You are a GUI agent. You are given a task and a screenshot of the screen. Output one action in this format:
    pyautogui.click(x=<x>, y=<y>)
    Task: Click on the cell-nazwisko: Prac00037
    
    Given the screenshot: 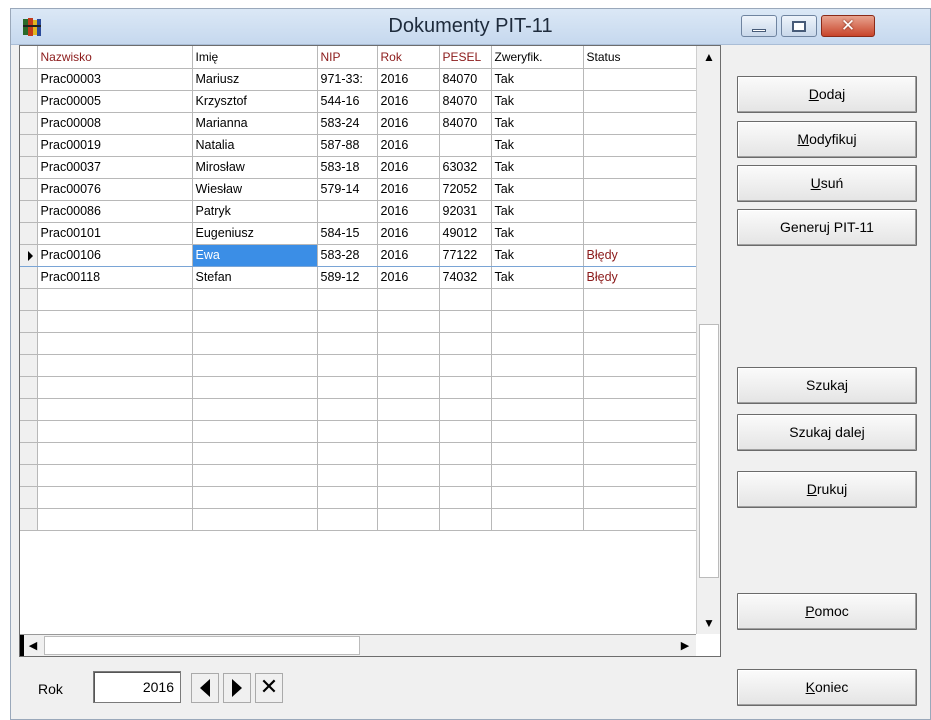 What is the action you would take?
    pyautogui.click(x=115, y=167)
    